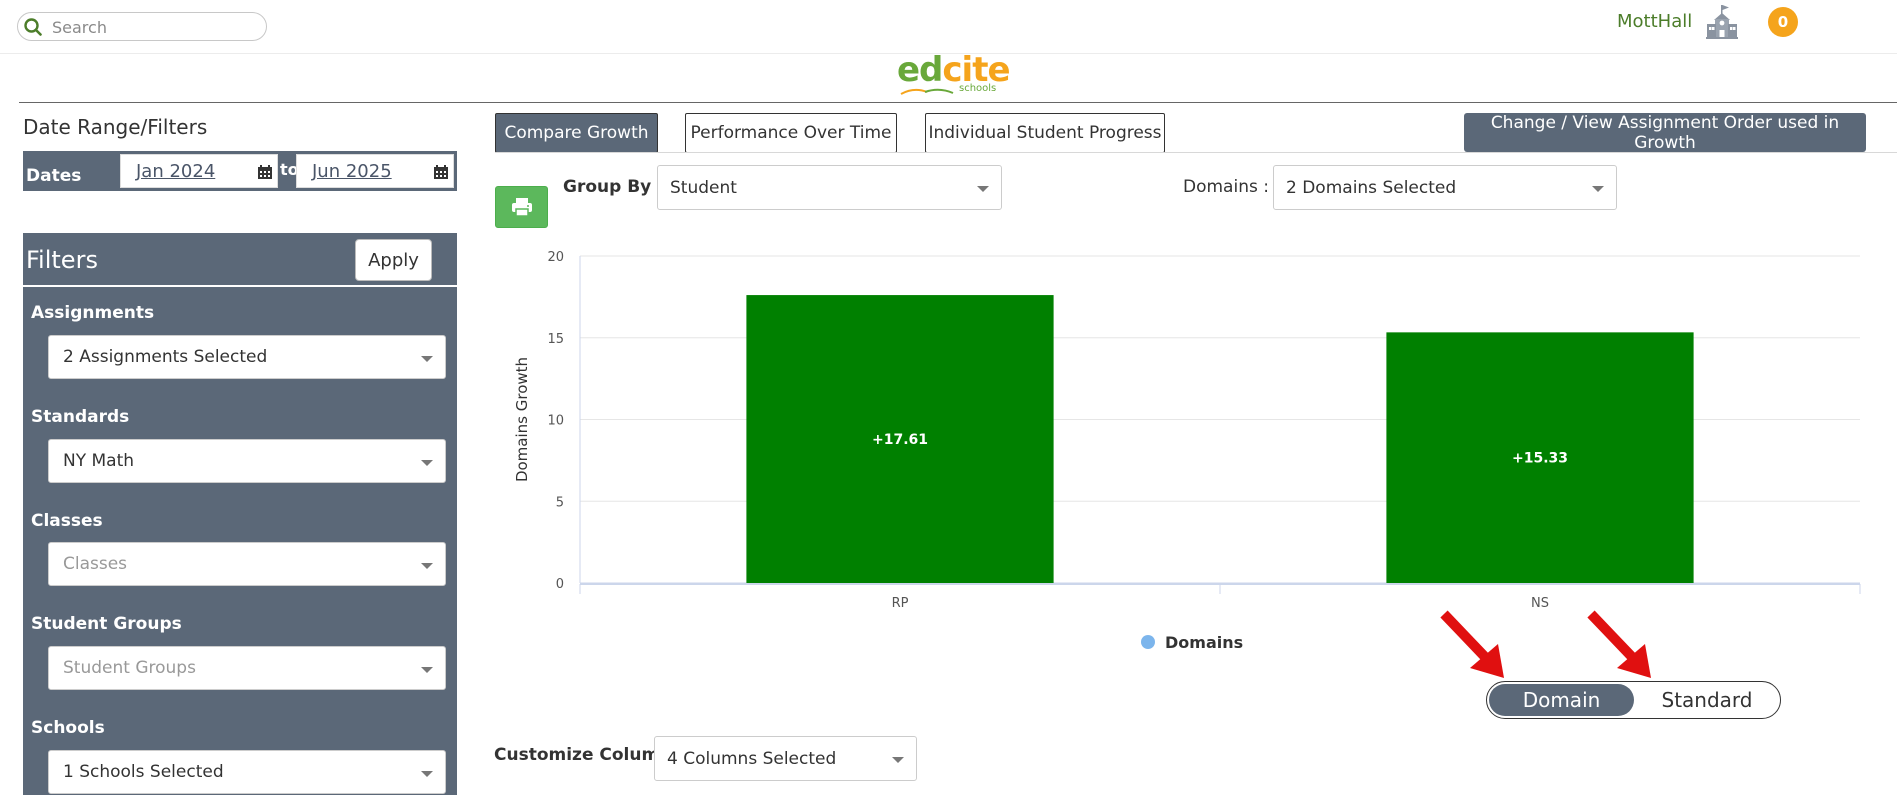  I want to click on dates-label: Dates, so click(54, 176).